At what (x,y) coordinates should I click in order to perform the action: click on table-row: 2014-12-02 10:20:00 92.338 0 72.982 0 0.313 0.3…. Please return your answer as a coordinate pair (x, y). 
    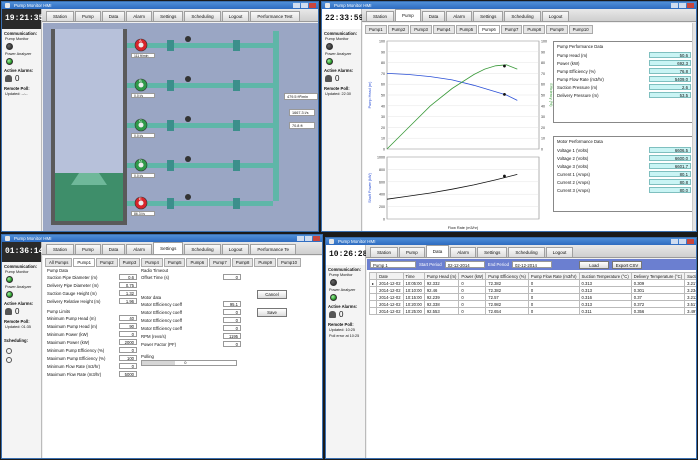
    Looking at the image, I should click on (532, 304).